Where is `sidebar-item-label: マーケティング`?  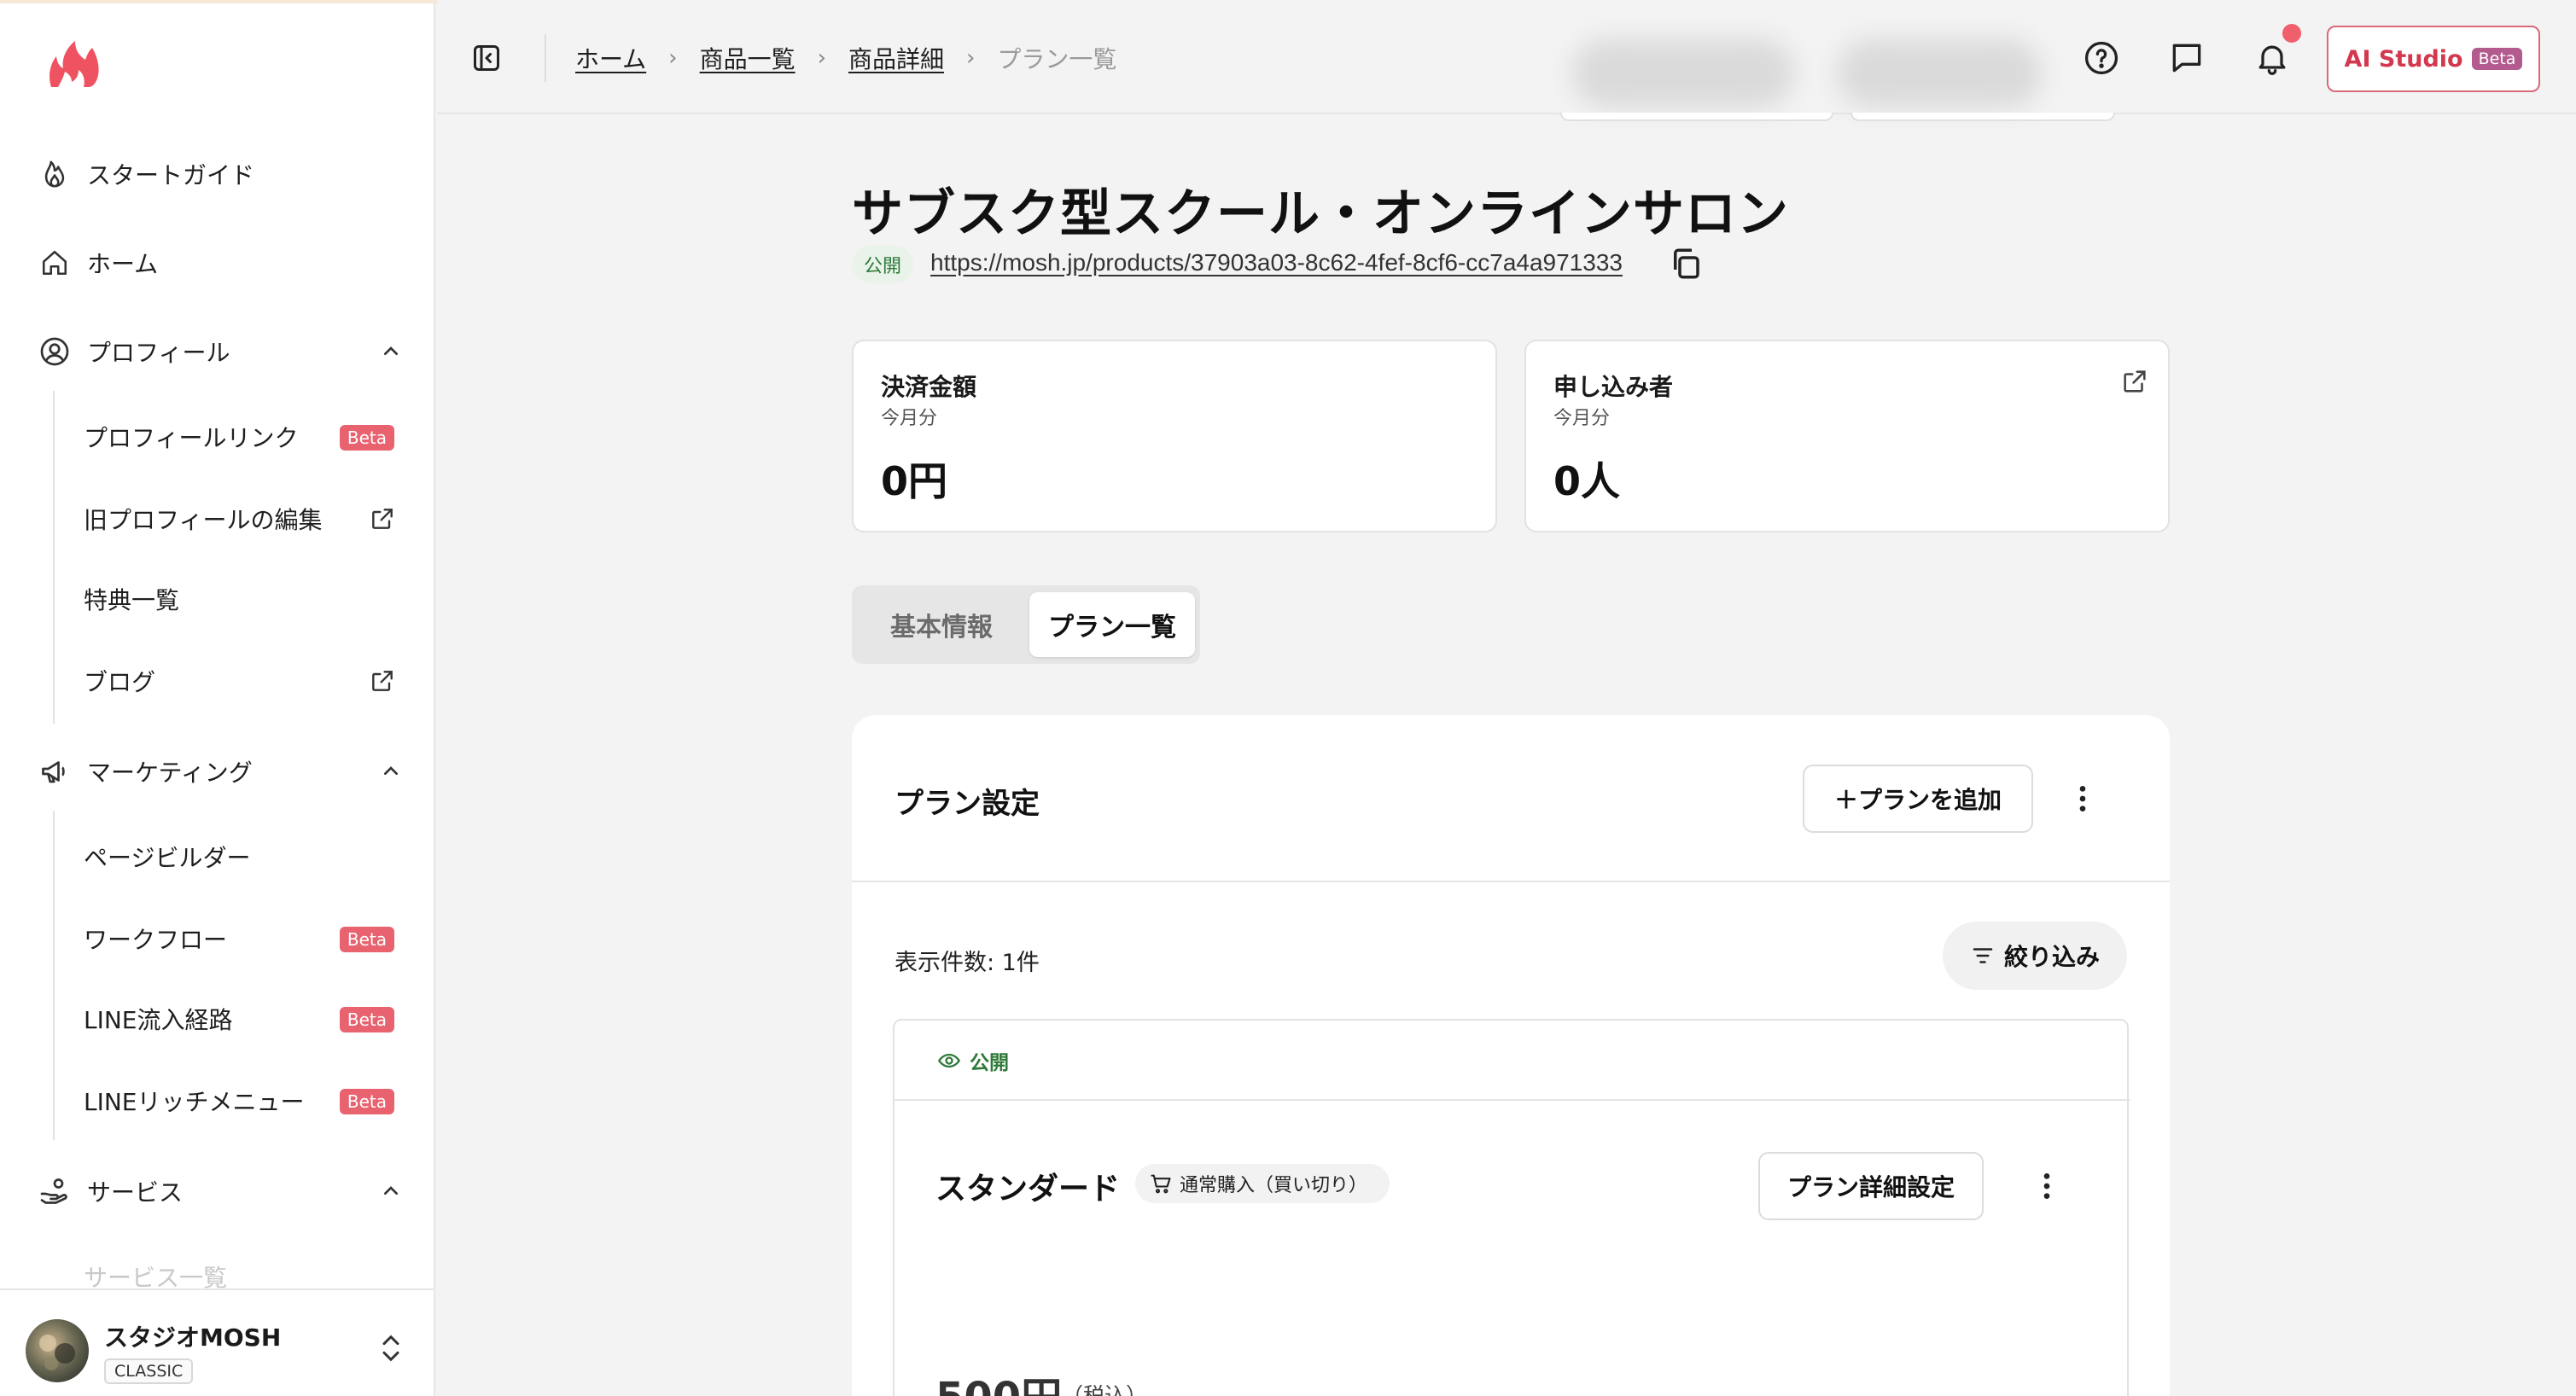 sidebar-item-label: マーケティング is located at coordinates (170, 773).